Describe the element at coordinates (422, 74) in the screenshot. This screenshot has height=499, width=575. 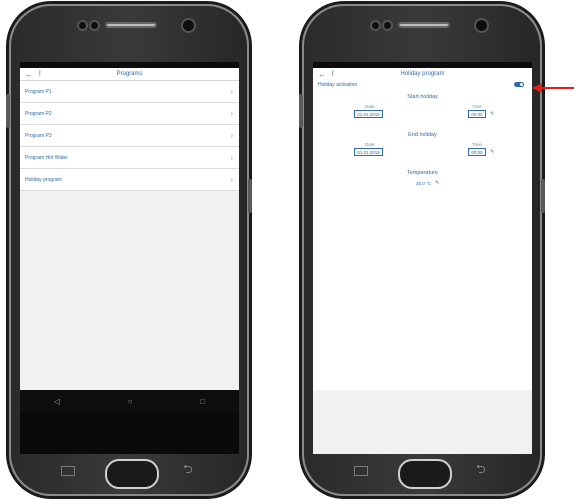
I see `page-title: Holiday program` at that location.